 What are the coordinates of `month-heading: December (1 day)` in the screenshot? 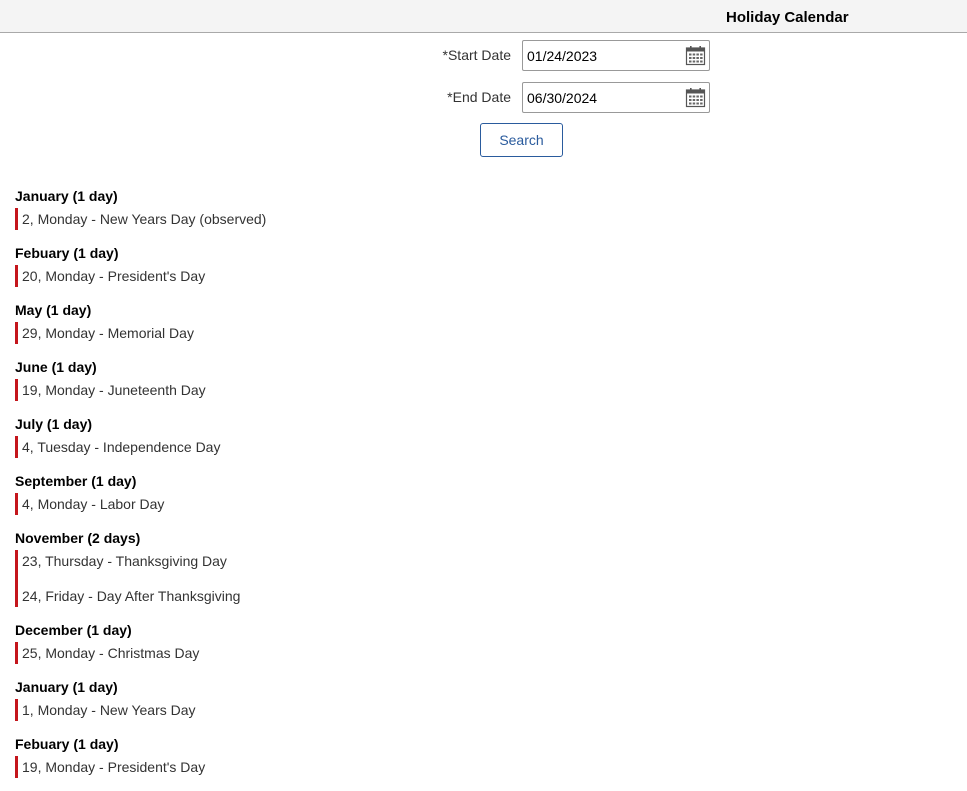 It's located at (73, 630).